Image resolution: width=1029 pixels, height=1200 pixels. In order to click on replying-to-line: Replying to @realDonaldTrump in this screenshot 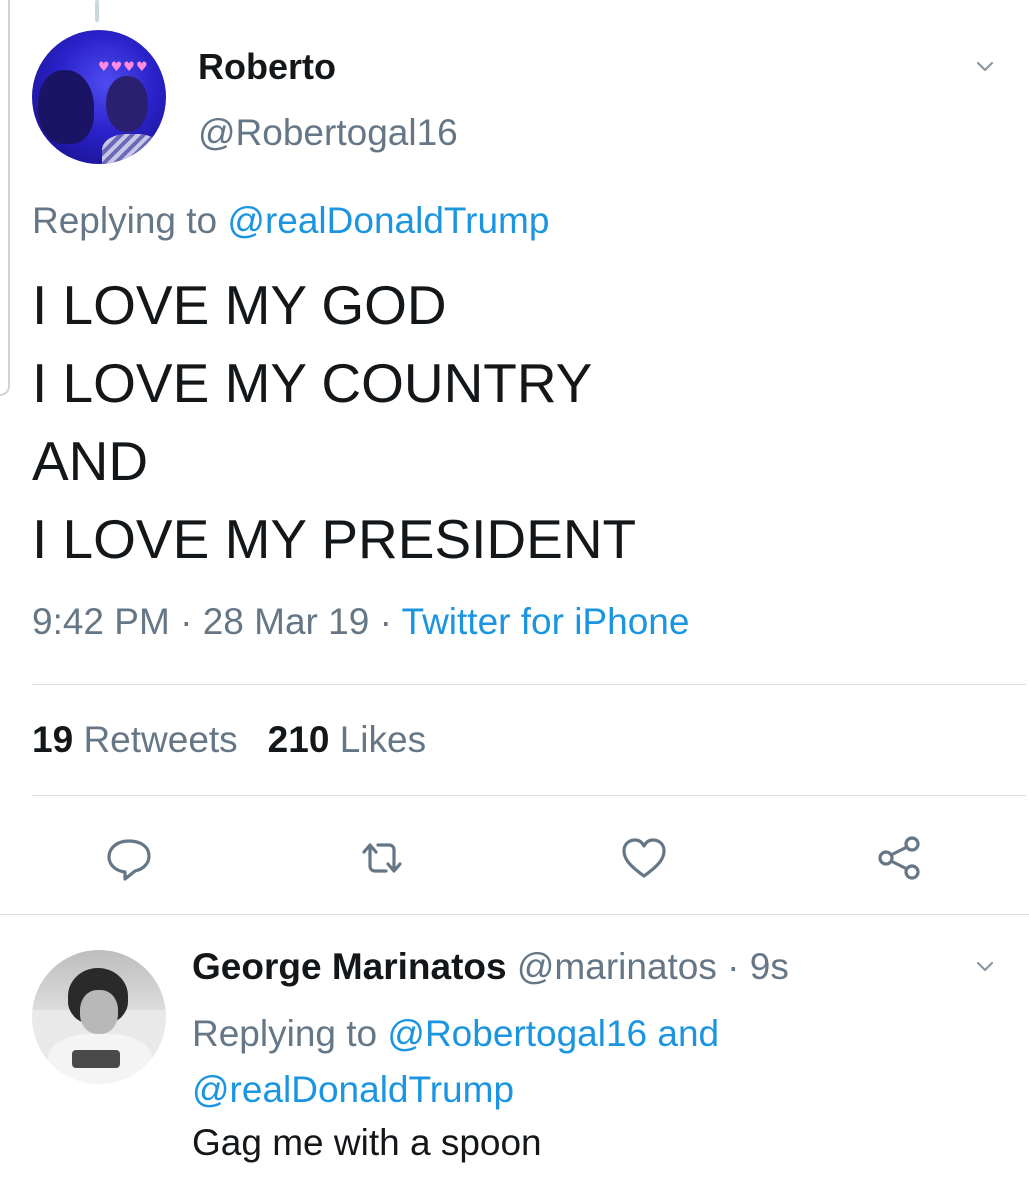, I will do `click(290, 221)`.